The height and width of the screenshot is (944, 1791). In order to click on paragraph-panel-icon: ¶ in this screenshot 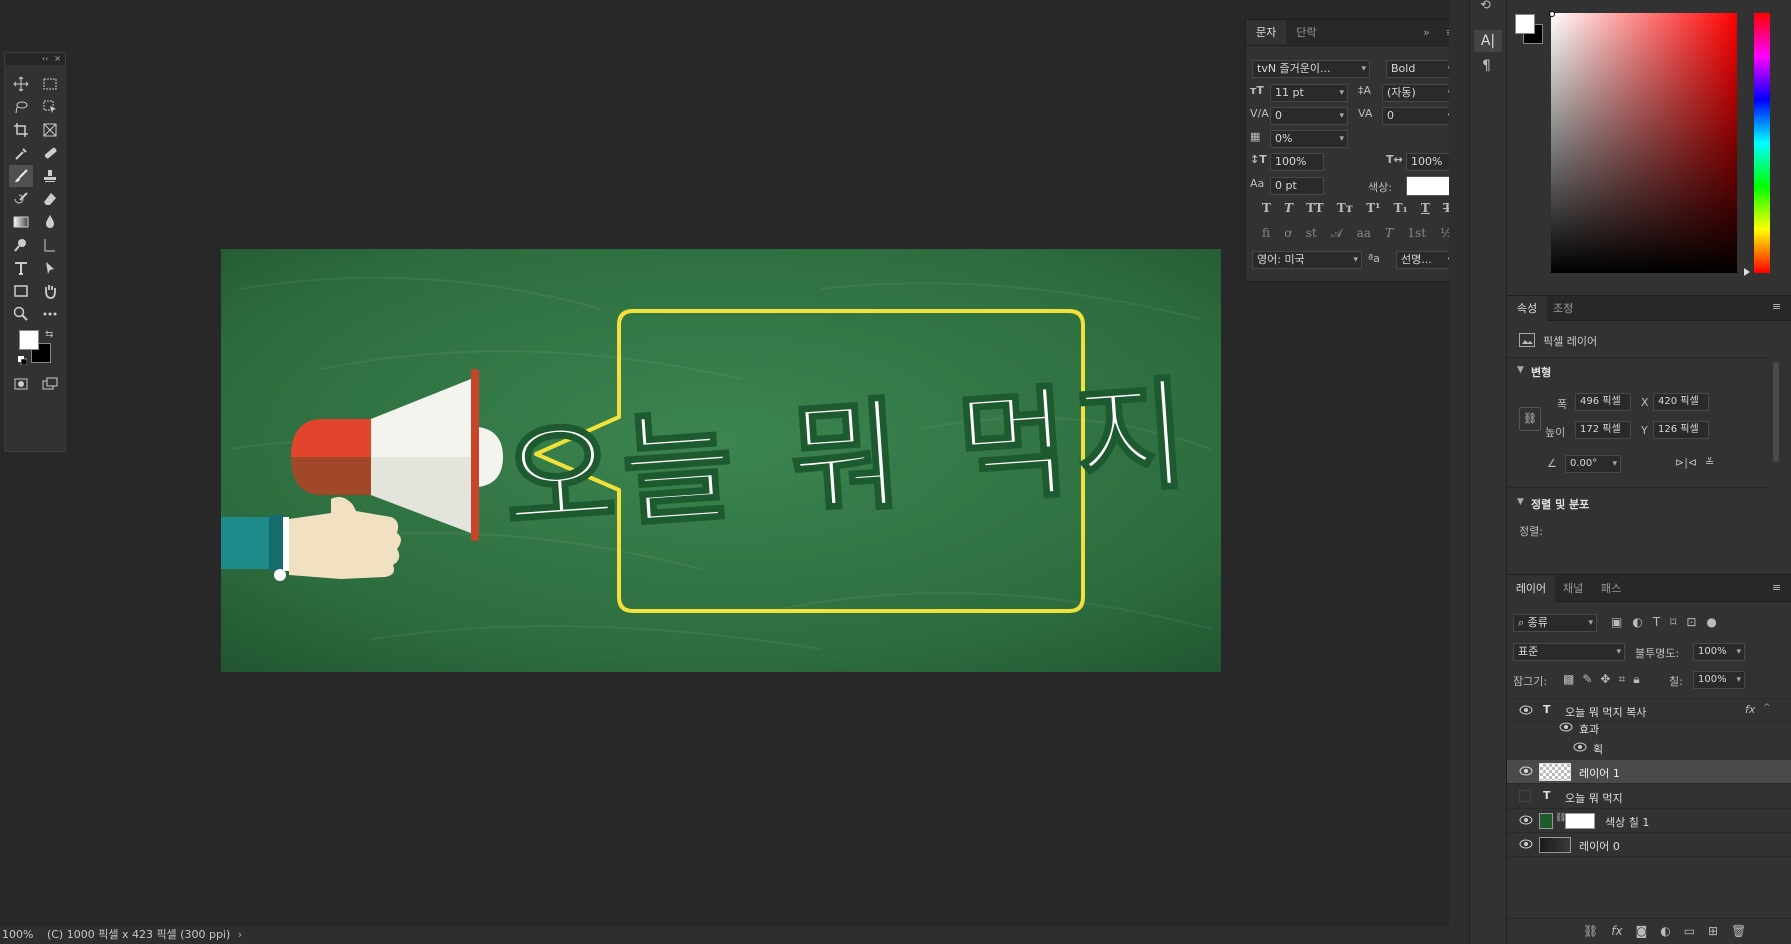, I will do `click(1486, 66)`.